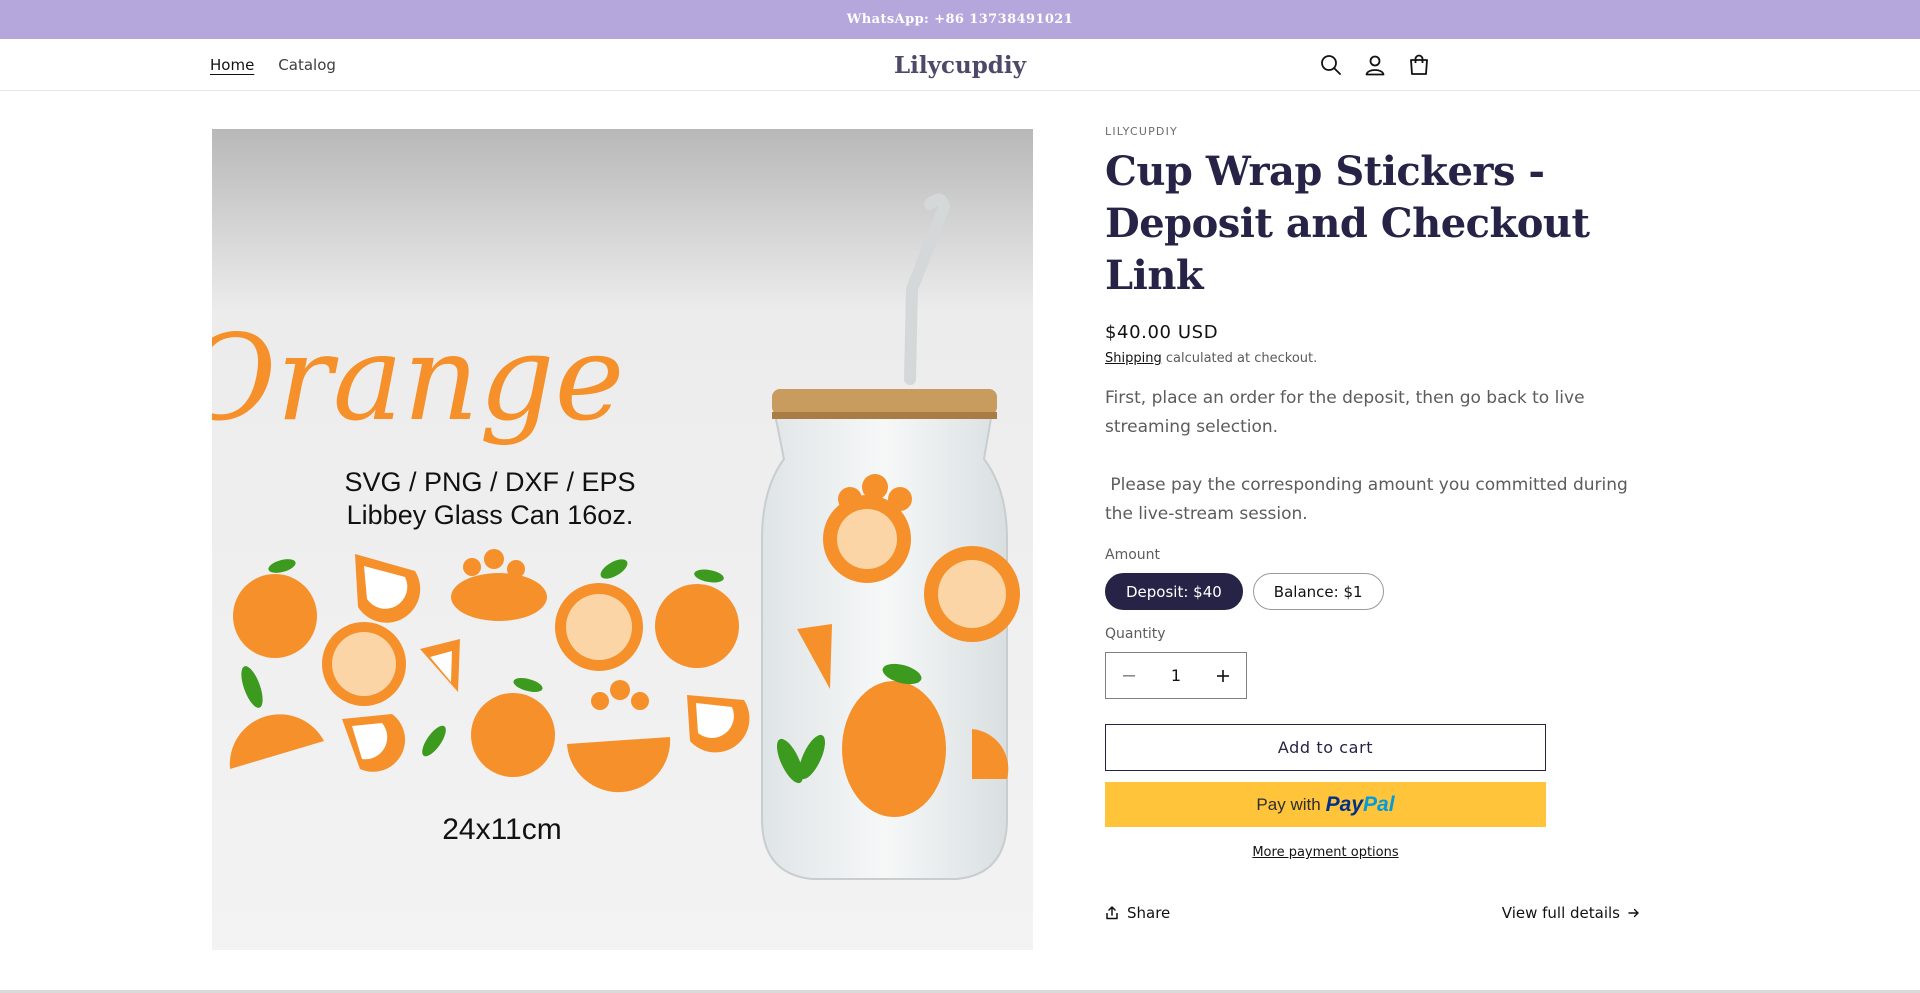 The height and width of the screenshot is (993, 1920). I want to click on amount-option-balance: Balance: $1, so click(1318, 591).